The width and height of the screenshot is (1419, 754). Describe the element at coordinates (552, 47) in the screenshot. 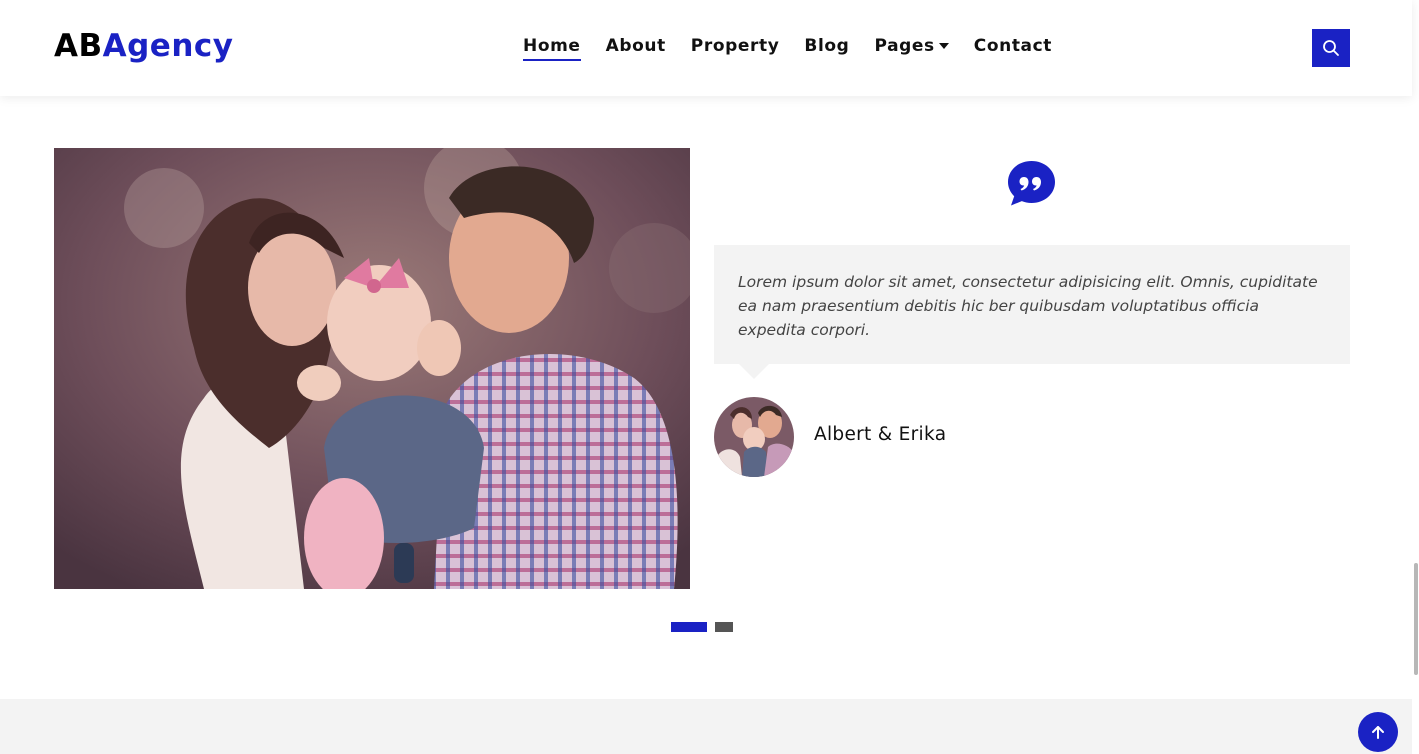

I see `nav-home: Home` at that location.